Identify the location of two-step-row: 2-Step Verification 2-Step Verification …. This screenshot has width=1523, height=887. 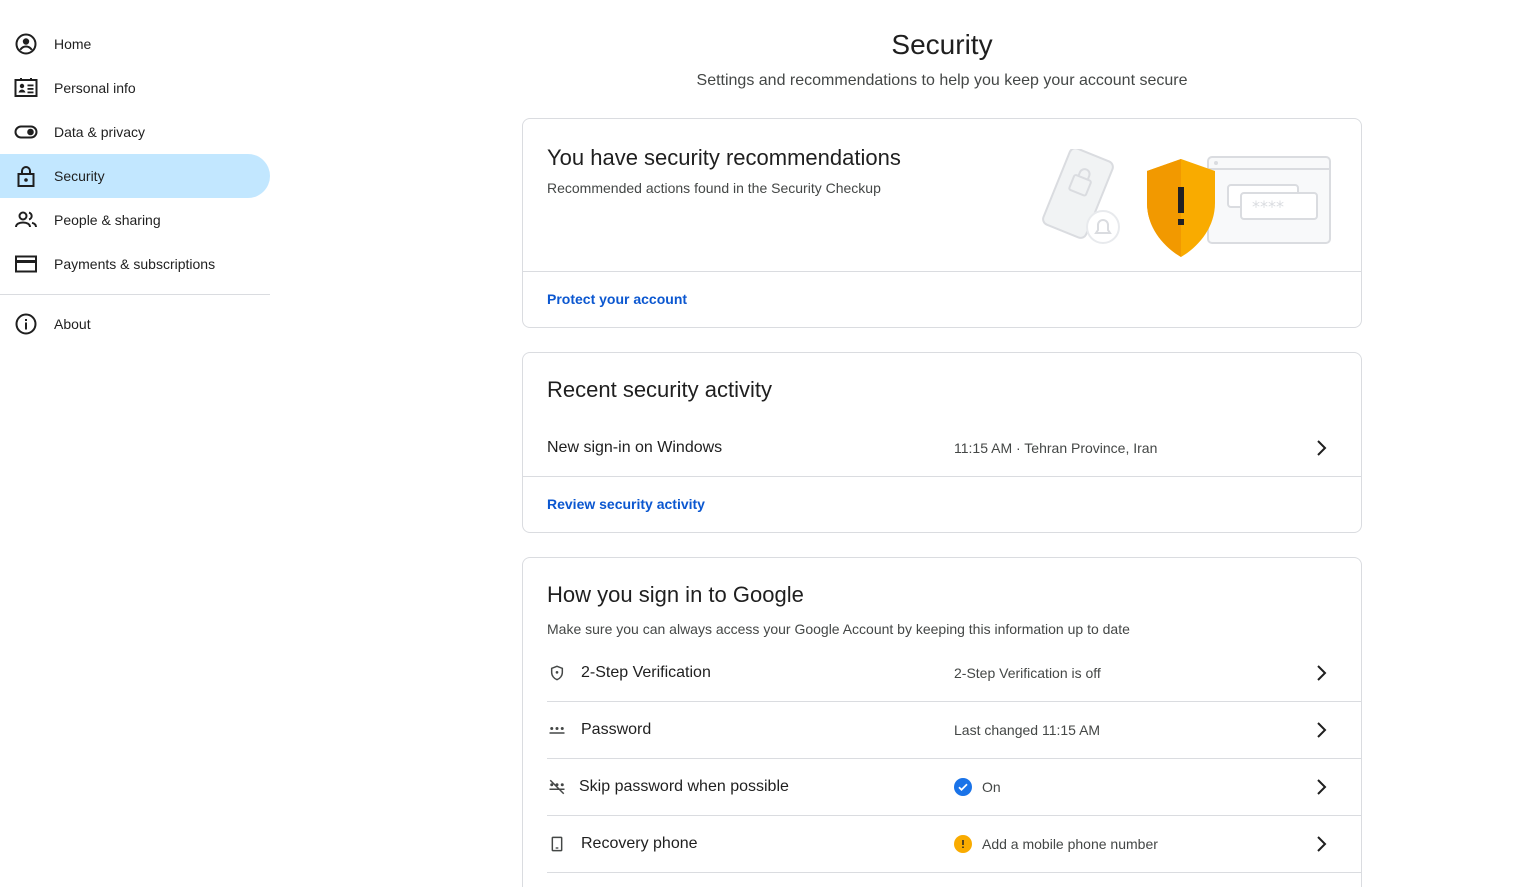
(942, 673).